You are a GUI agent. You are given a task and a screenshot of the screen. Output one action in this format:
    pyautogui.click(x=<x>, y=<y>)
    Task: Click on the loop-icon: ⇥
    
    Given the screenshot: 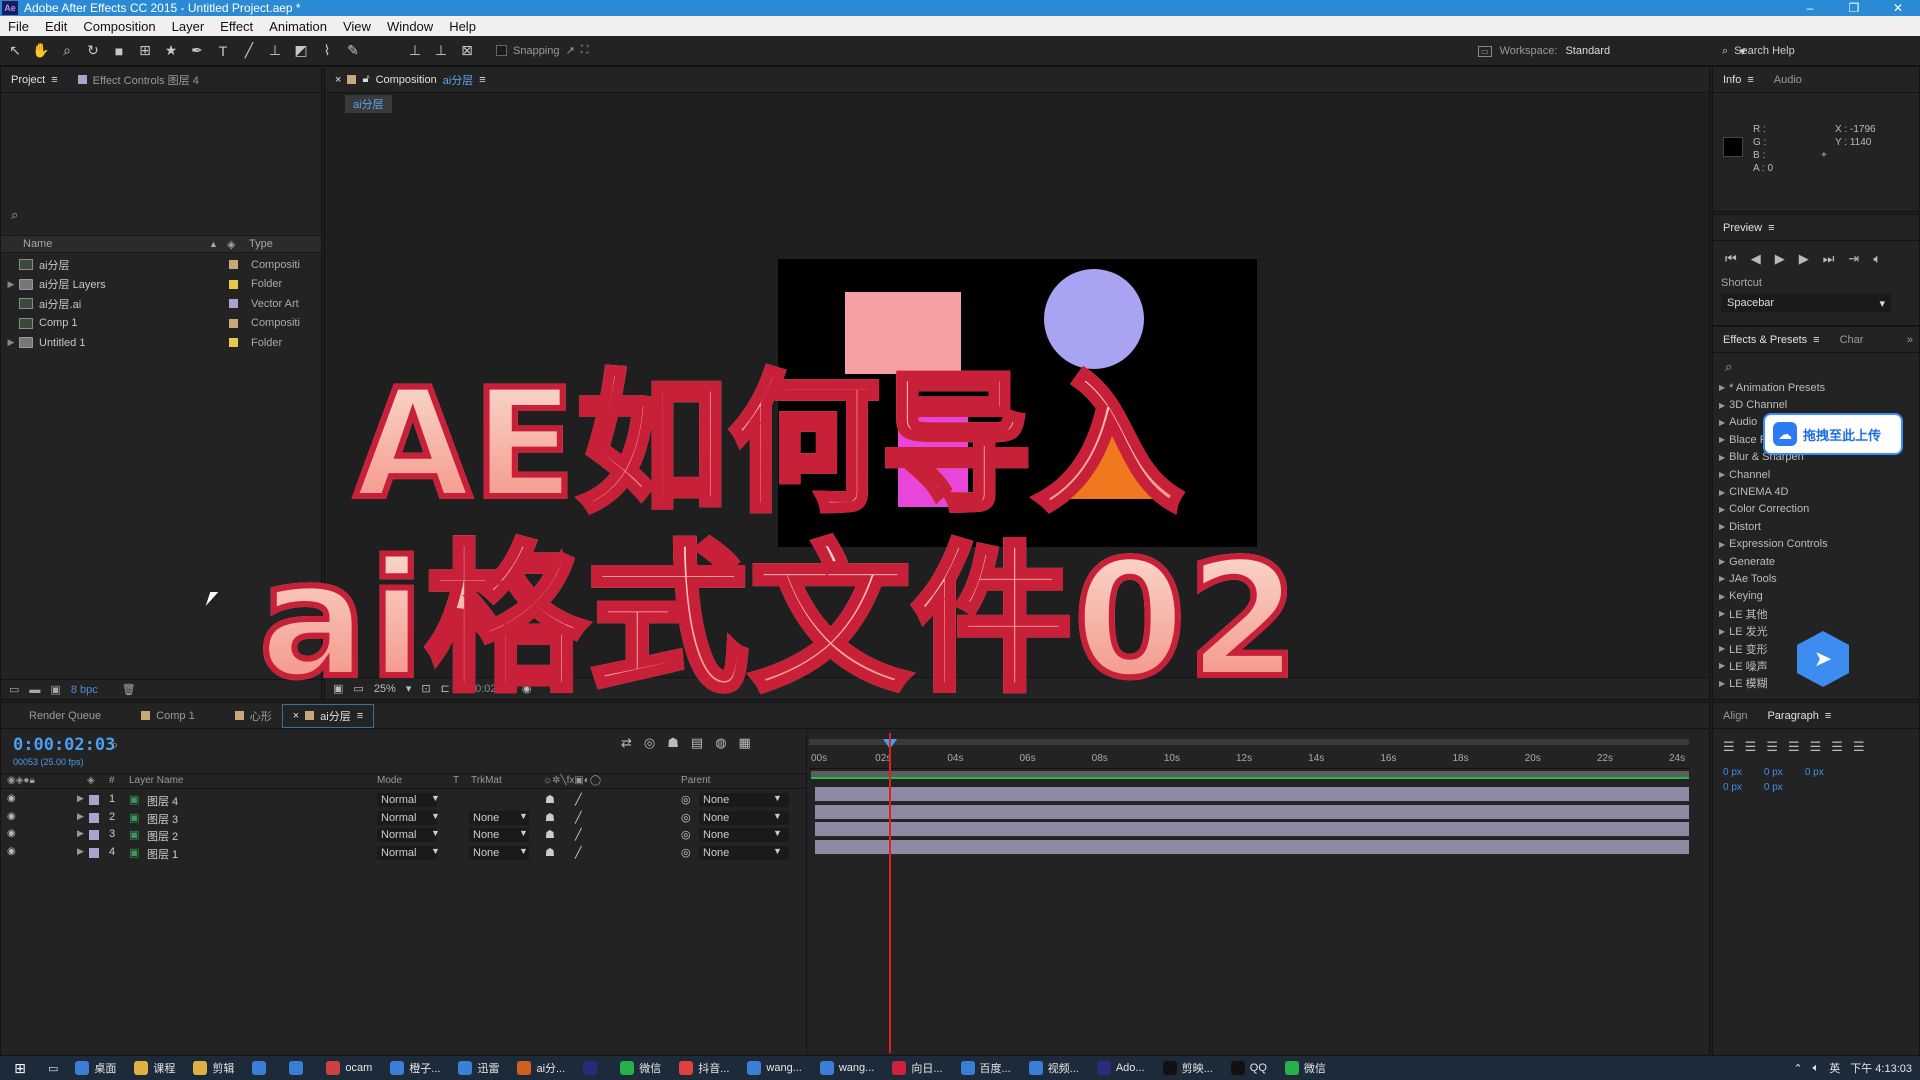 What is the action you would take?
    pyautogui.click(x=1853, y=259)
    